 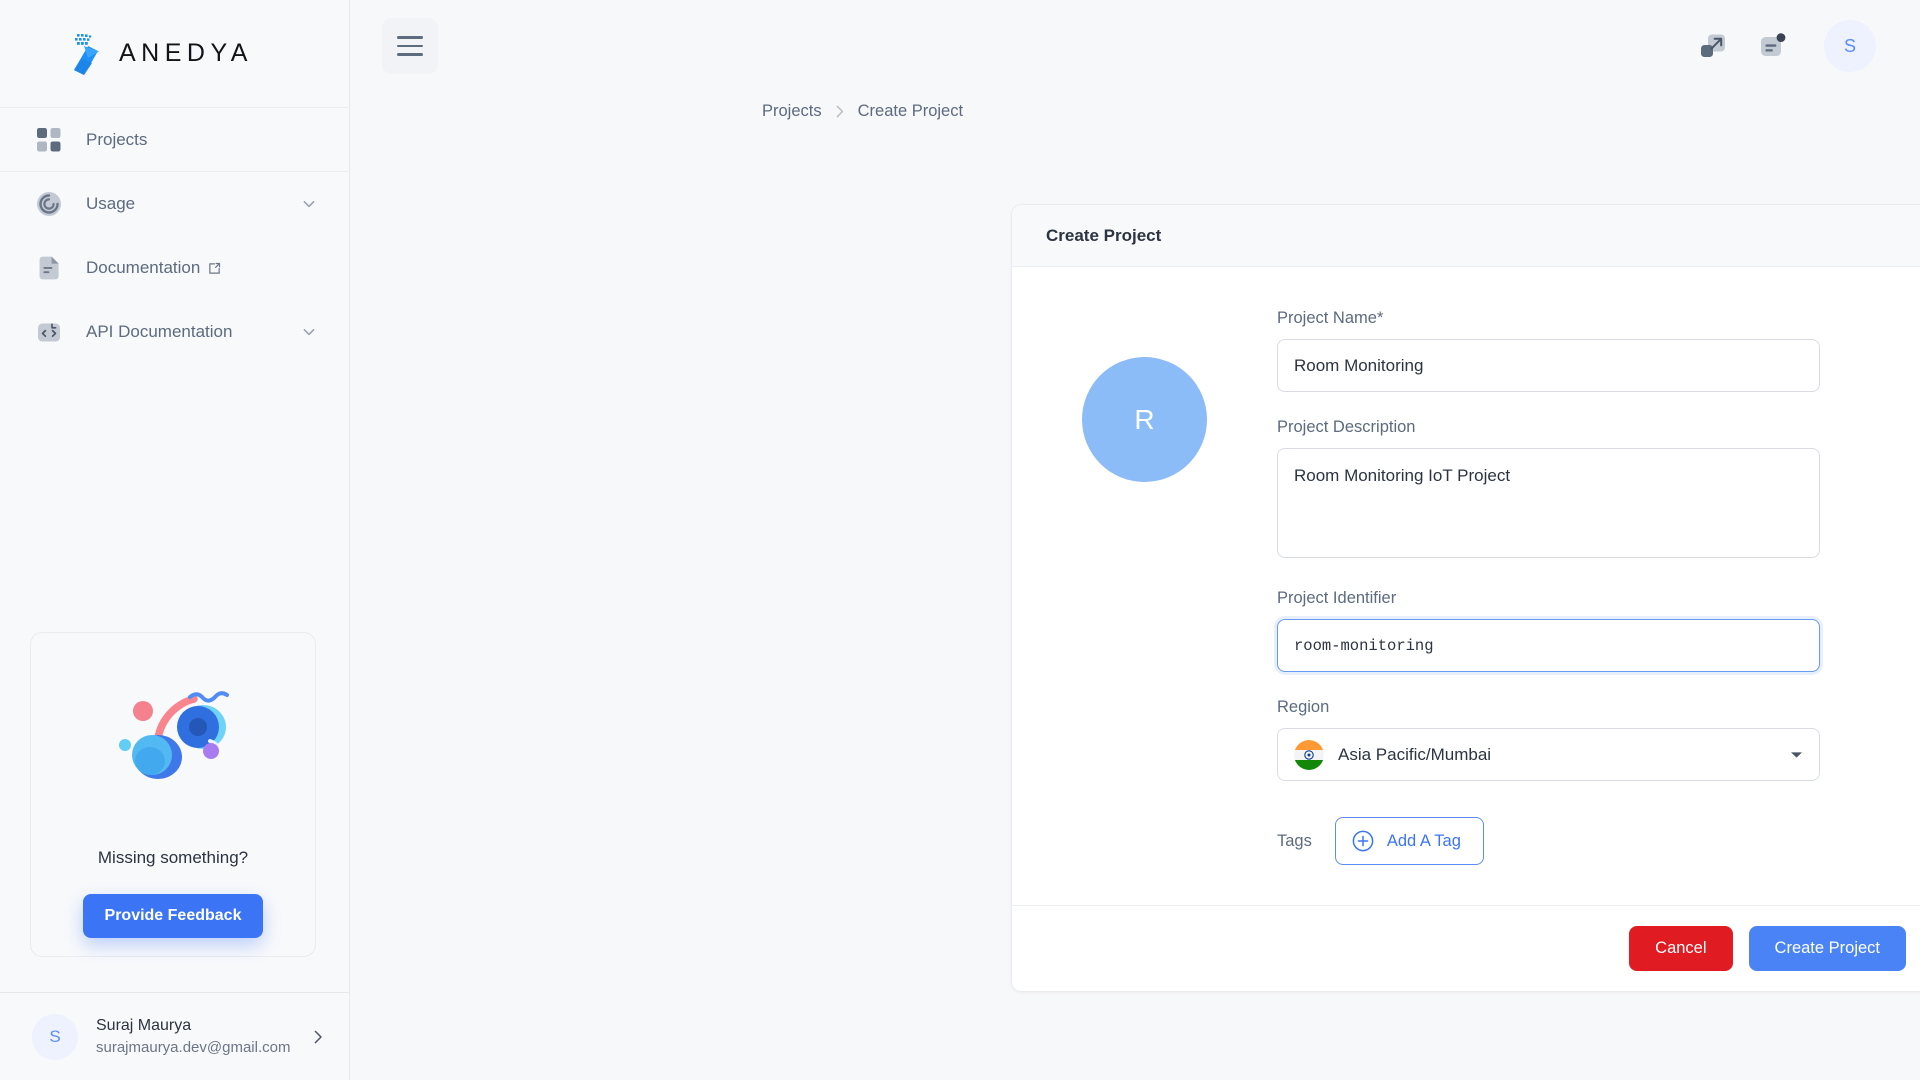 I want to click on hamburger-menu-icon, so click(x=410, y=46).